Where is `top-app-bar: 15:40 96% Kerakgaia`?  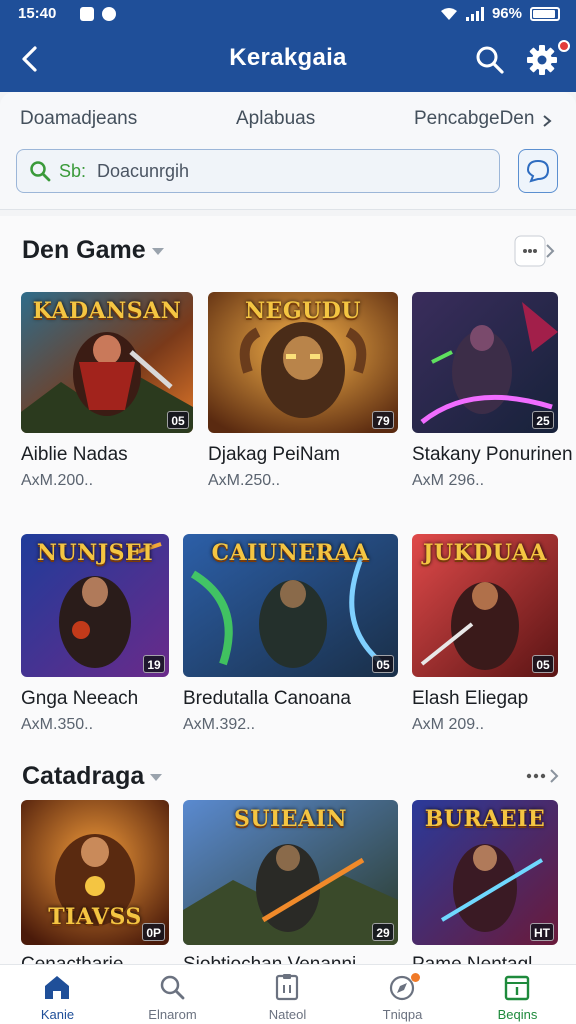
top-app-bar: 15:40 96% Kerakgaia is located at coordinates (288, 46).